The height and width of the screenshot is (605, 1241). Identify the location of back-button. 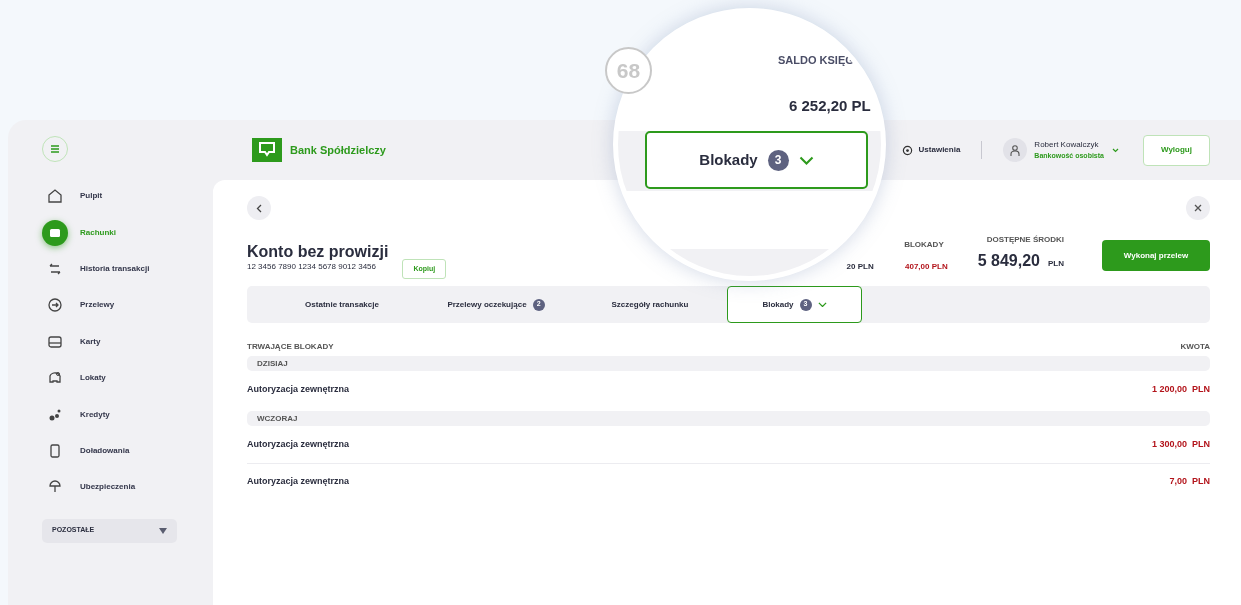
(259, 208).